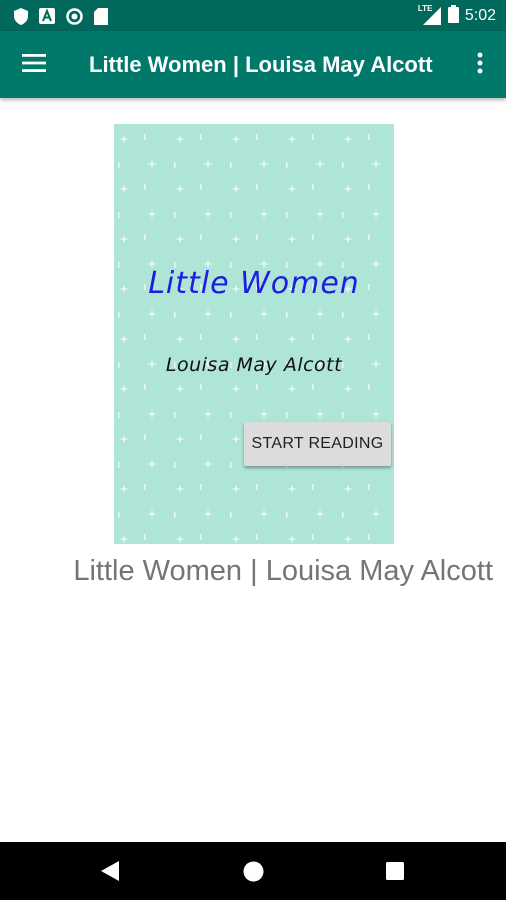 This screenshot has height=900, width=506. What do you see at coordinates (21, 16) in the screenshot?
I see `shield-icon` at bounding box center [21, 16].